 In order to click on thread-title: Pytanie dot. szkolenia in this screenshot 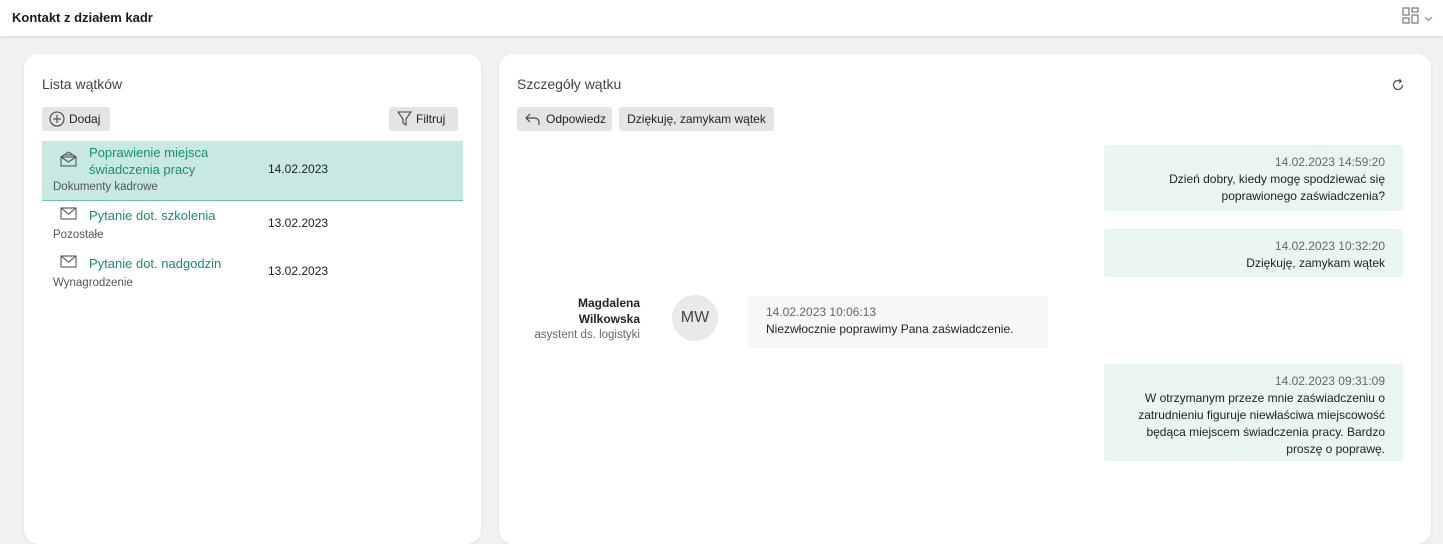, I will do `click(152, 215)`.